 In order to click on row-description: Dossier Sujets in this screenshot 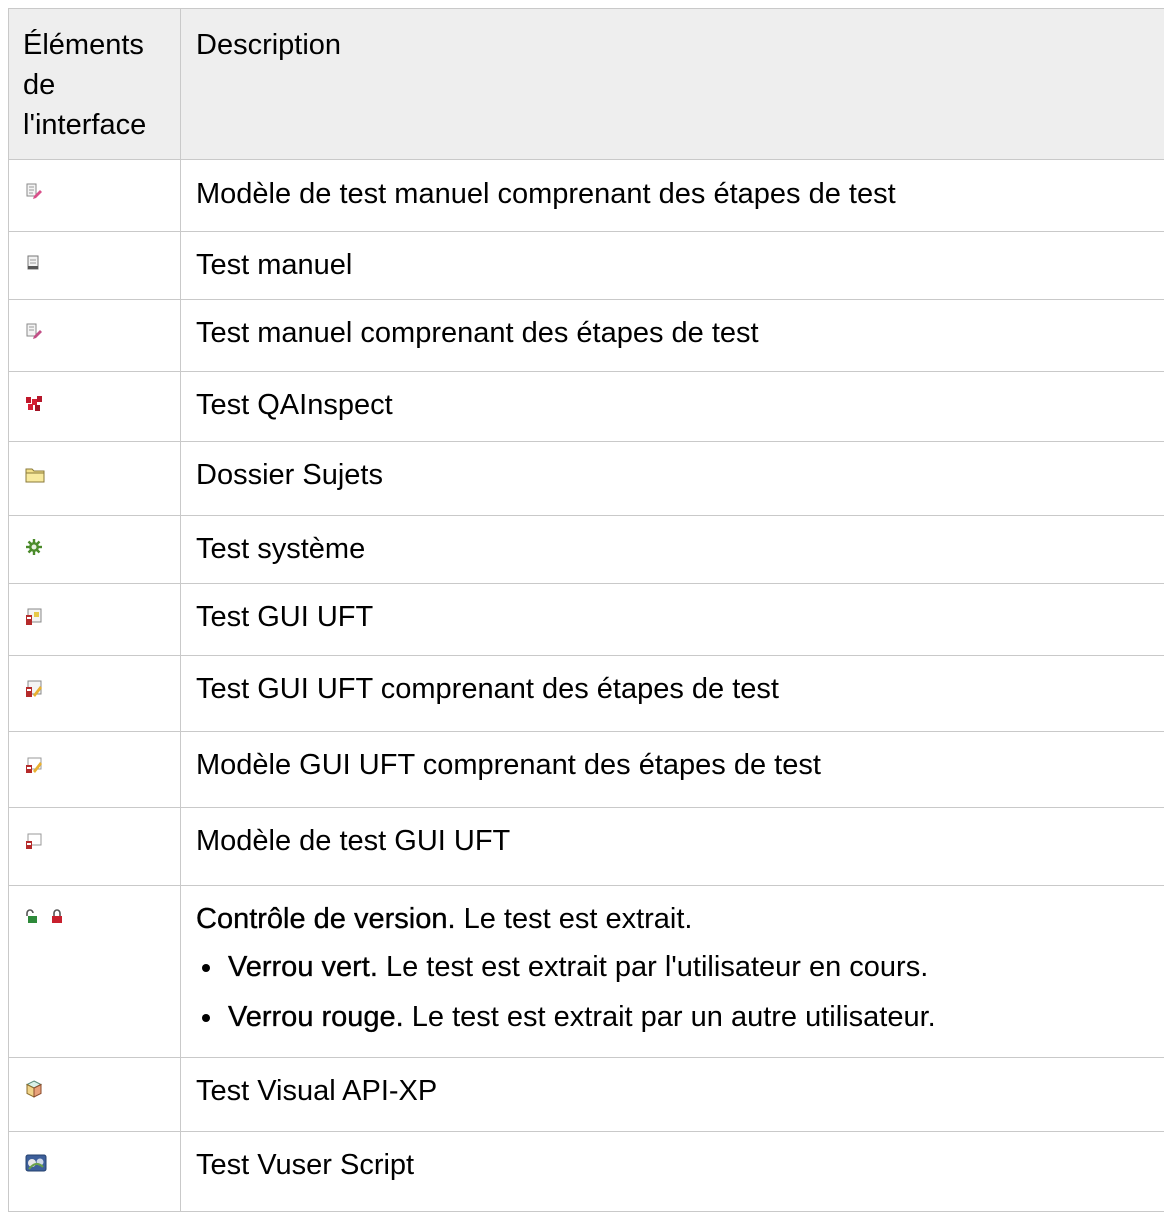, I will do `click(675, 467)`.